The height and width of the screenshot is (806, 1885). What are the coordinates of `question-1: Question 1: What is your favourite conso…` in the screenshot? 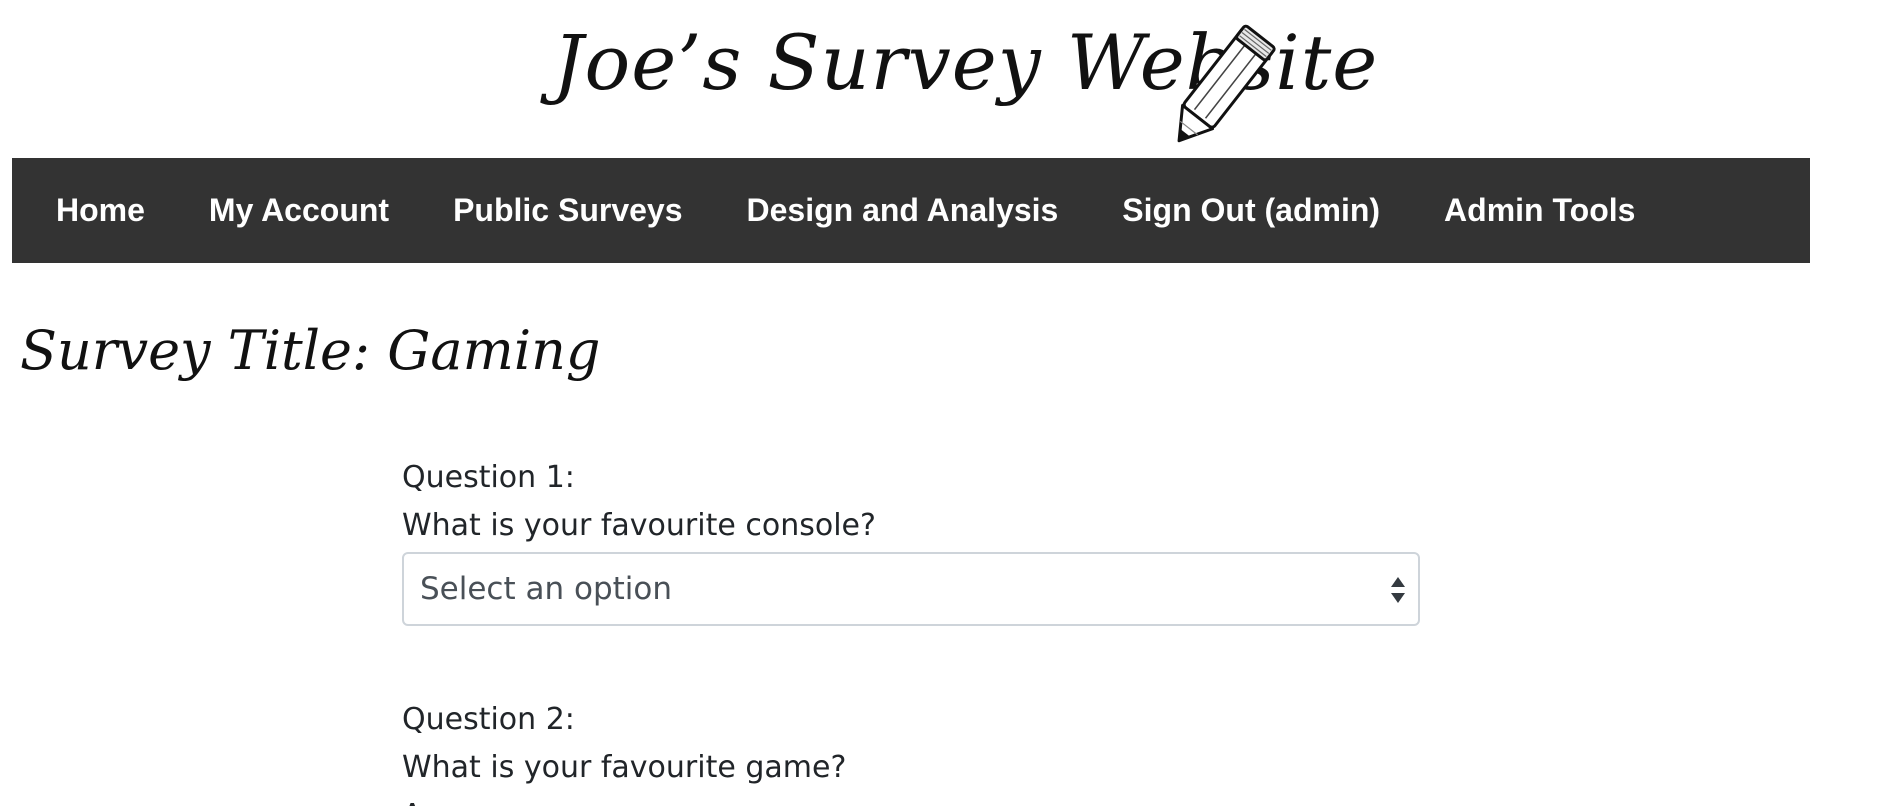 It's located at (912, 540).